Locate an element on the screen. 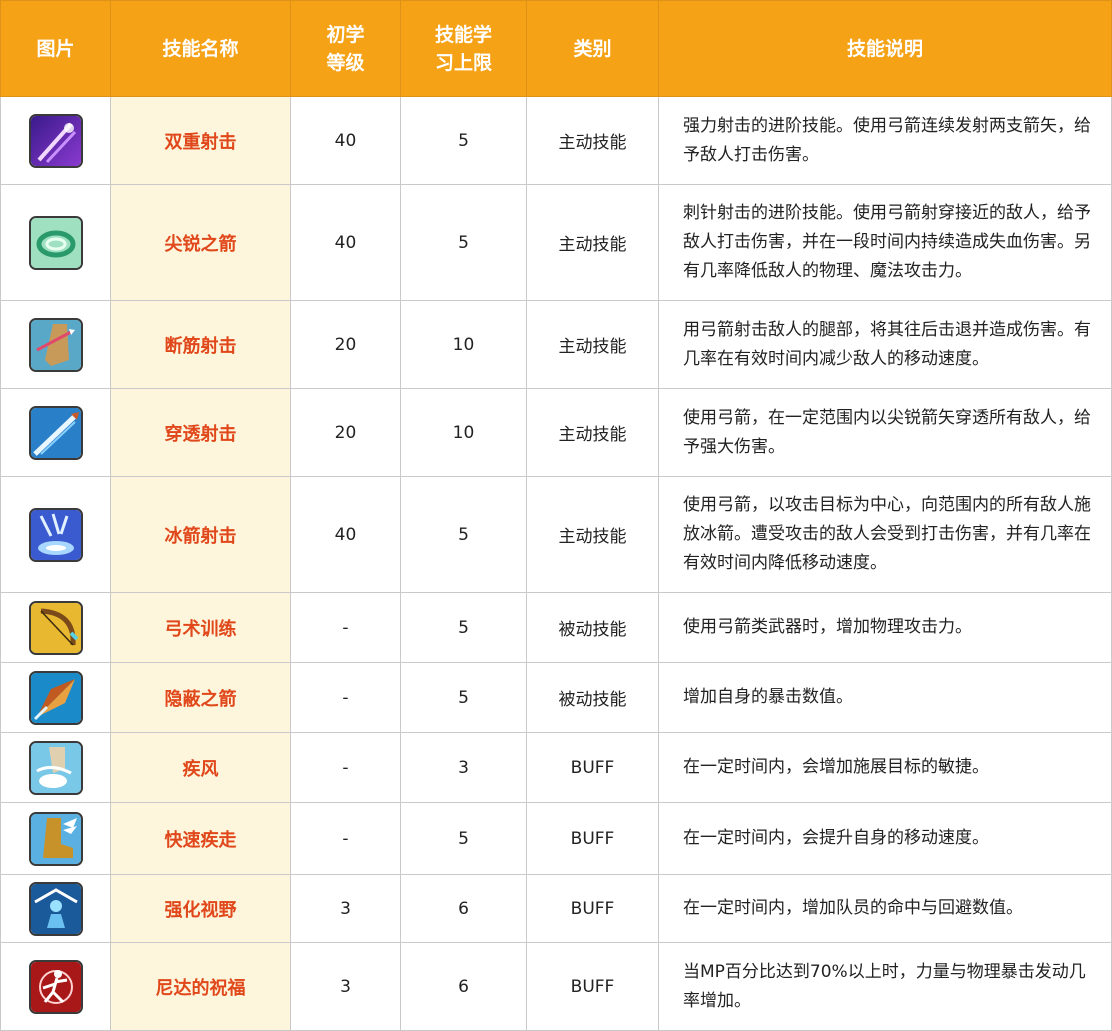 The image size is (1112, 1031). table-row: 隐蔽之箭 - 5 被动技能 增加自身的暴击数值。 is located at coordinates (556, 697).